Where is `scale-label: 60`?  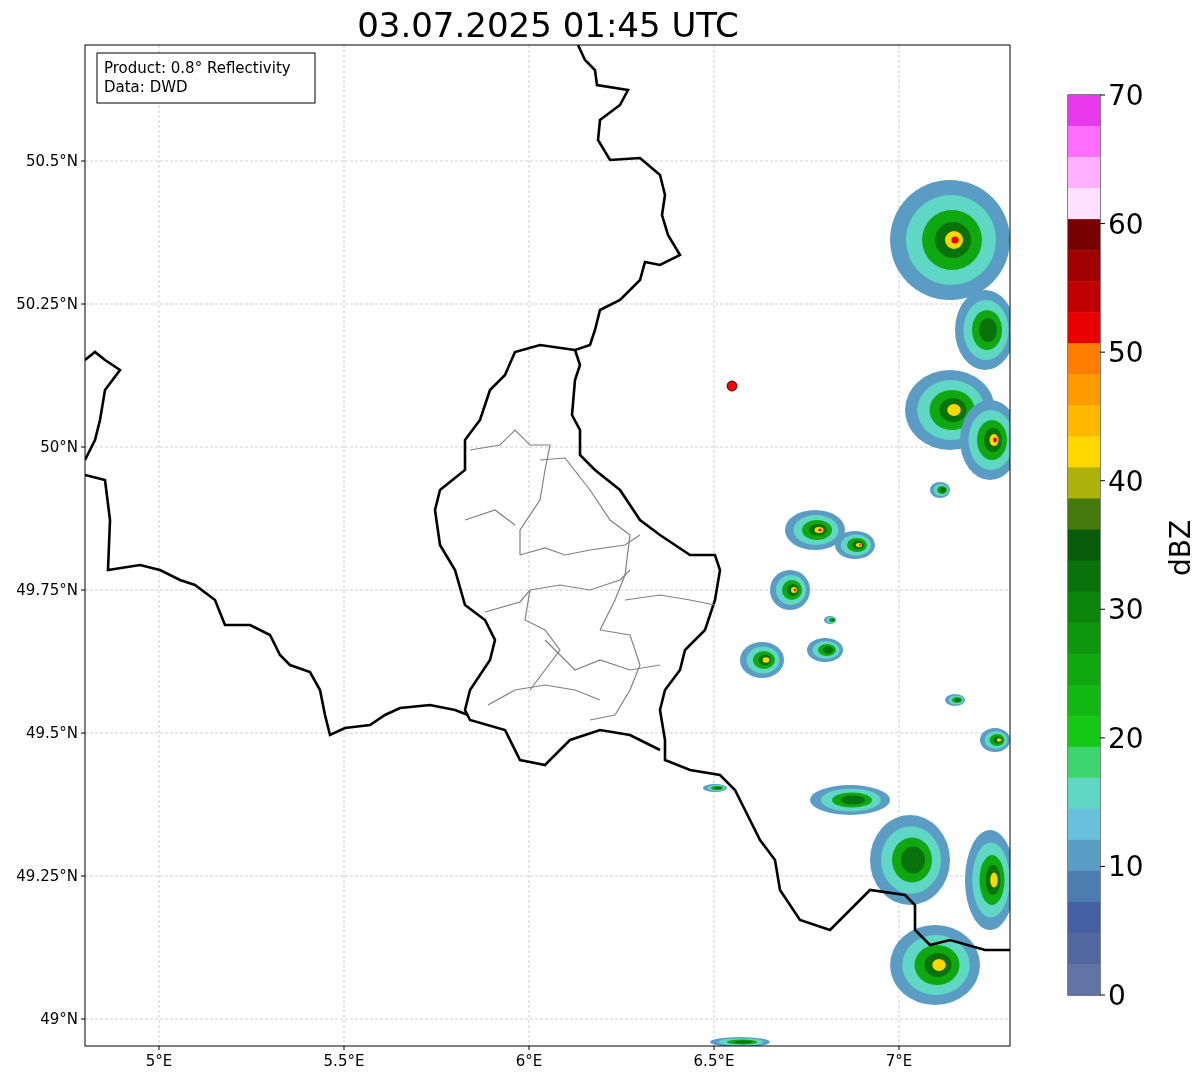 scale-label: 60 is located at coordinates (1126, 224).